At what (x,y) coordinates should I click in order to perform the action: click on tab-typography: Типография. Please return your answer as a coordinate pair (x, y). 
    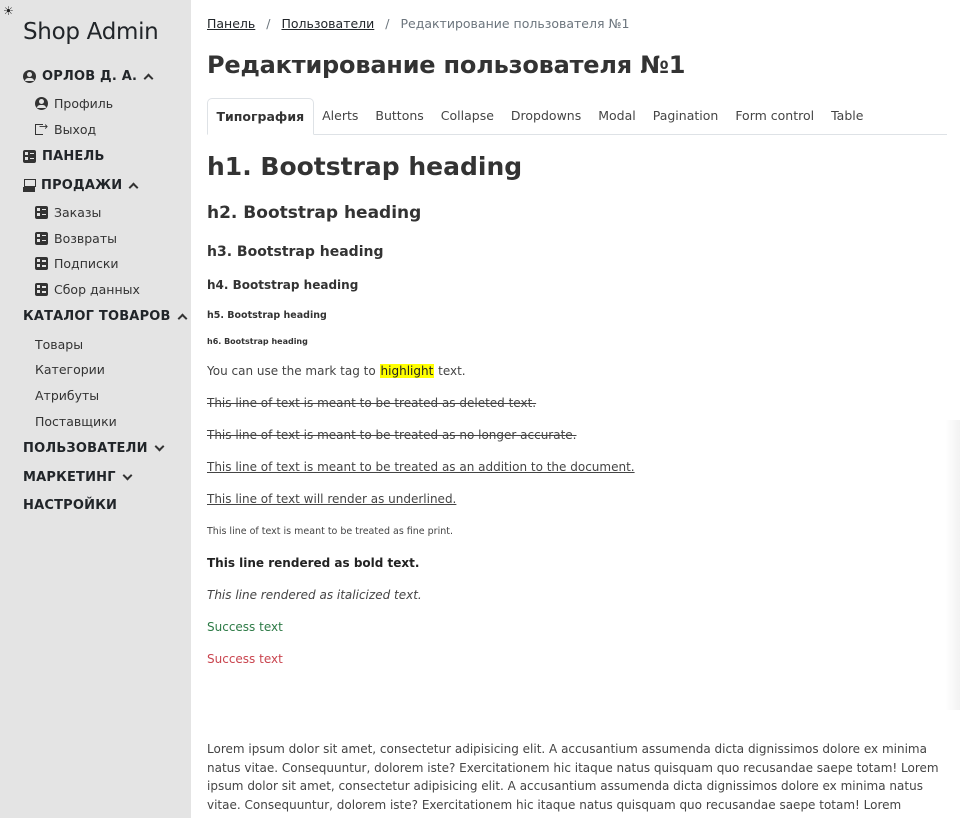
    Looking at the image, I should click on (260, 116).